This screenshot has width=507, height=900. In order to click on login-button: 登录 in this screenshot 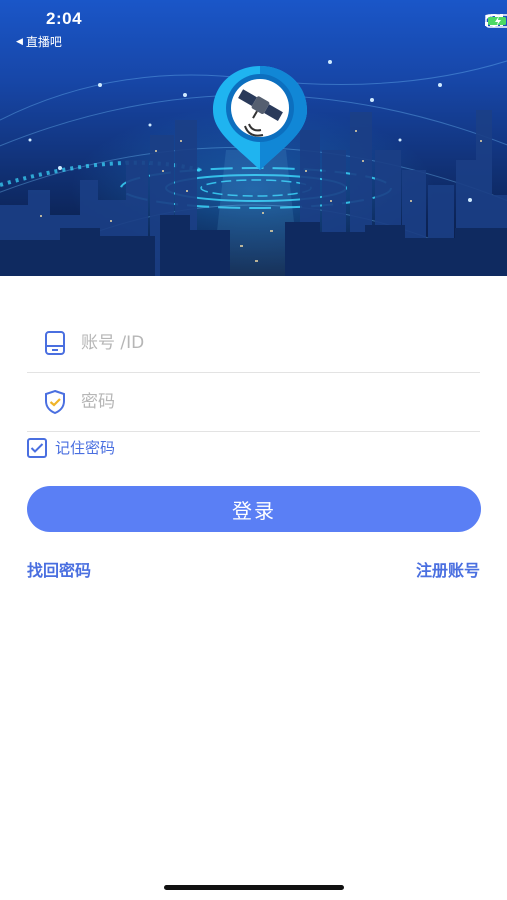, I will do `click(254, 509)`.